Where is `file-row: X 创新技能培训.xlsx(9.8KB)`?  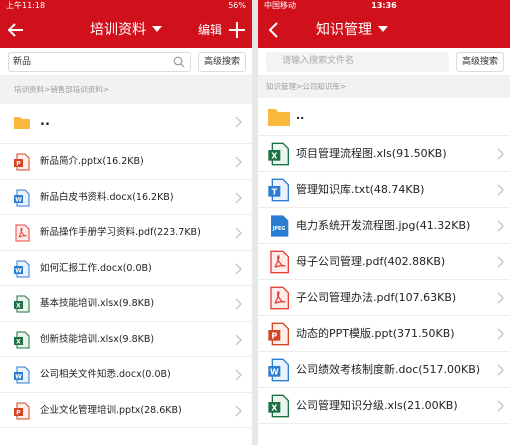
file-row: X 创新技能培训.xlsx(9.8KB) is located at coordinates (126, 339).